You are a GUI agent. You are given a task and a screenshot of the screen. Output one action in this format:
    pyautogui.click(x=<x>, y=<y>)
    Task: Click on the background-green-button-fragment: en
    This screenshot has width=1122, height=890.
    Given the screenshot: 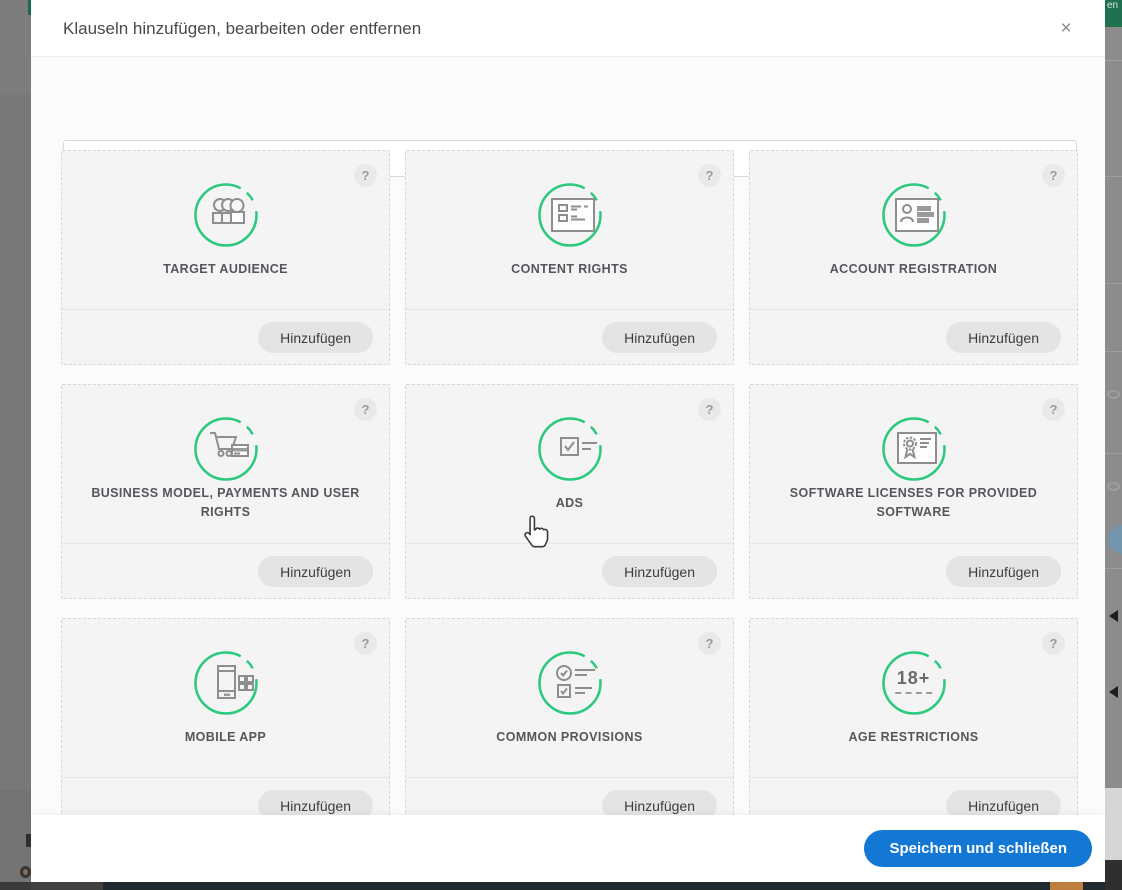 What is the action you would take?
    pyautogui.click(x=1113, y=13)
    